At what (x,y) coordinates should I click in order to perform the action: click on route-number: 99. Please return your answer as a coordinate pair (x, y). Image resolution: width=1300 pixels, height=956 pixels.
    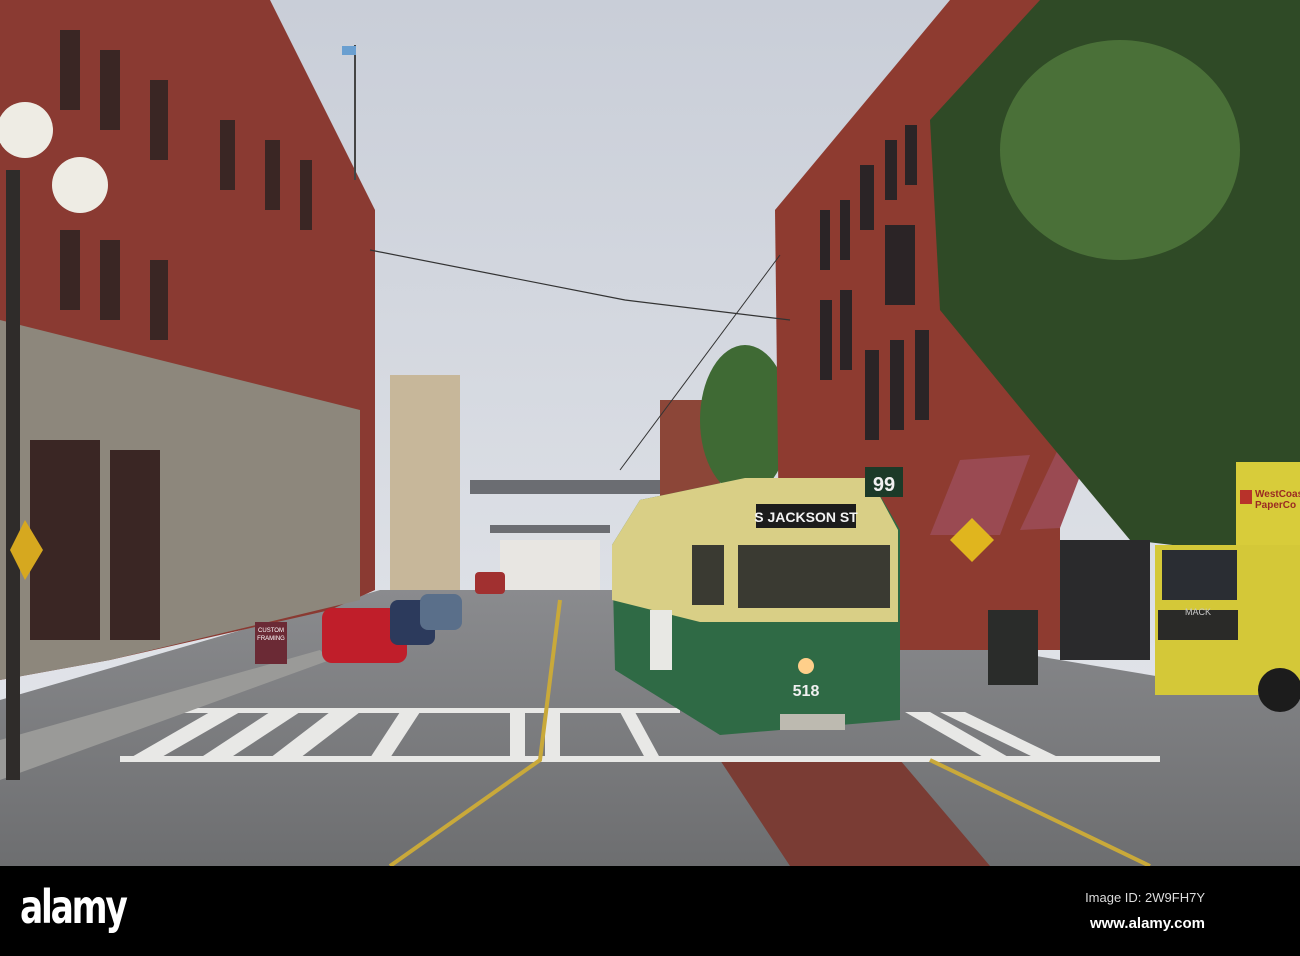
    Looking at the image, I should click on (884, 485).